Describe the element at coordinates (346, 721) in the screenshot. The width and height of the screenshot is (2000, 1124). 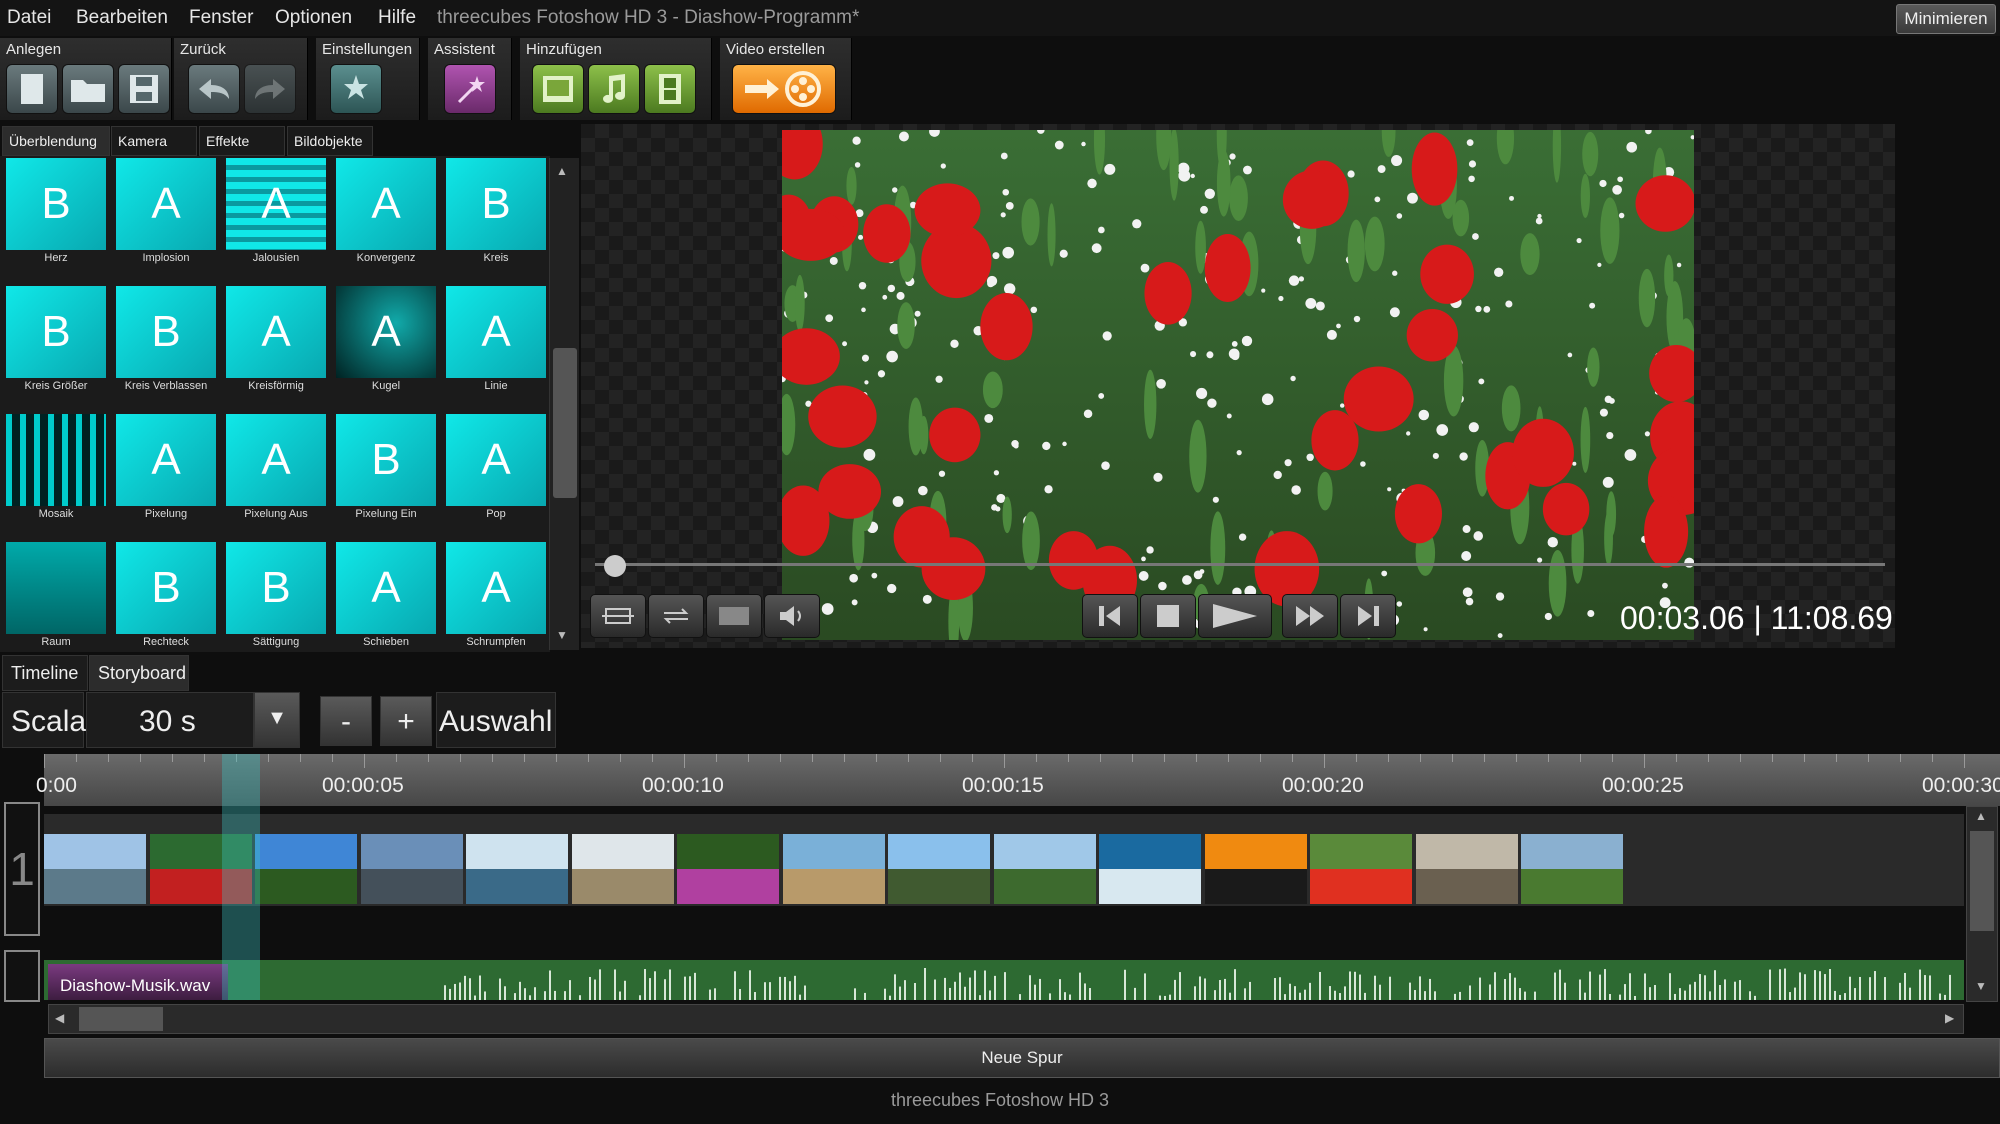
I see `zoom-out-button: -` at that location.